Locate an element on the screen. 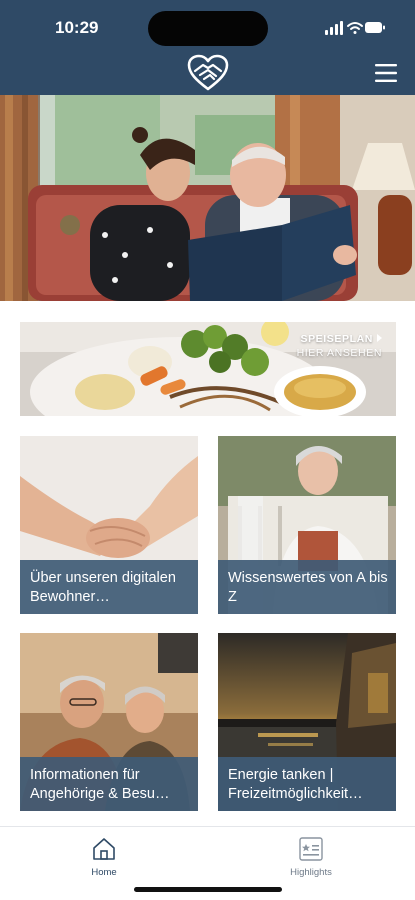 The height and width of the screenshot is (900, 415). tab-highlights: Highlights is located at coordinates (311, 856).